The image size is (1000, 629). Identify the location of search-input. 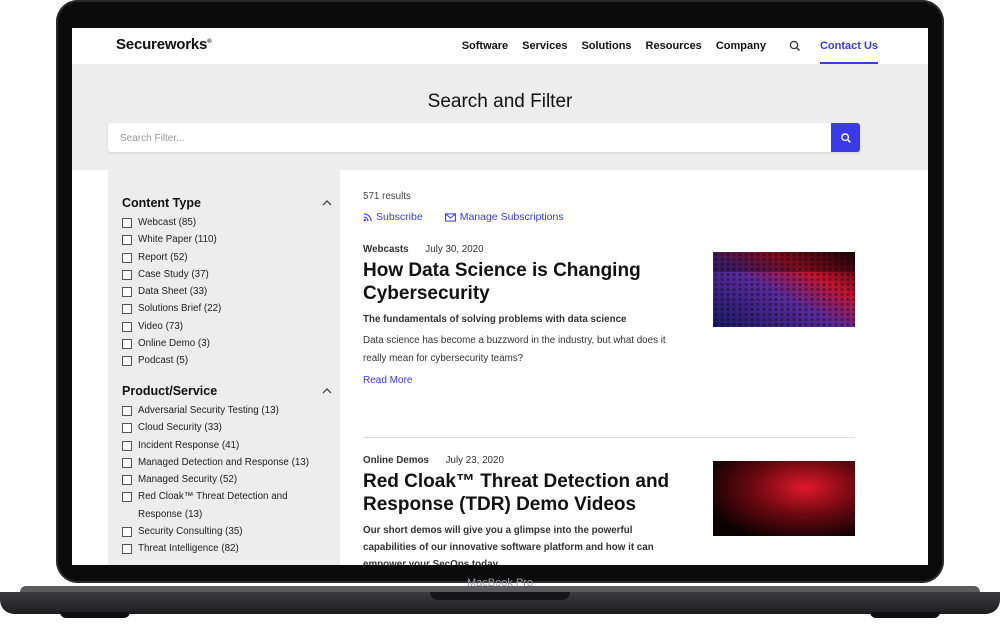
(470, 138).